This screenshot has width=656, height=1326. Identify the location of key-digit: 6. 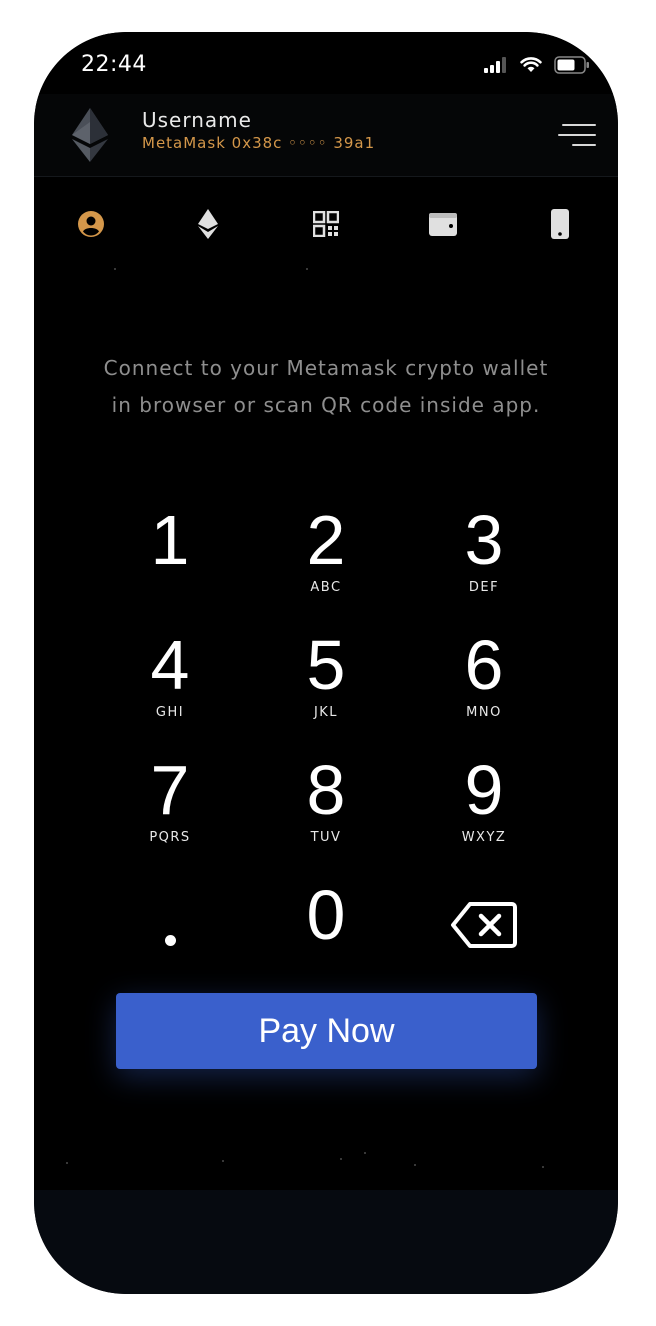
(484, 665).